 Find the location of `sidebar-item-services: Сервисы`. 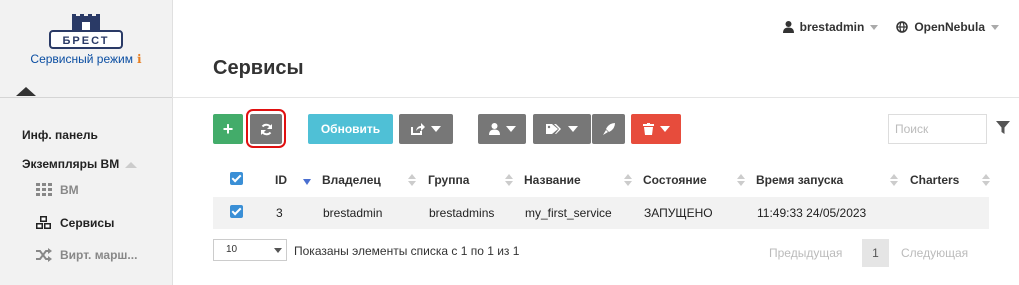

sidebar-item-services: Сервисы is located at coordinates (75, 223).